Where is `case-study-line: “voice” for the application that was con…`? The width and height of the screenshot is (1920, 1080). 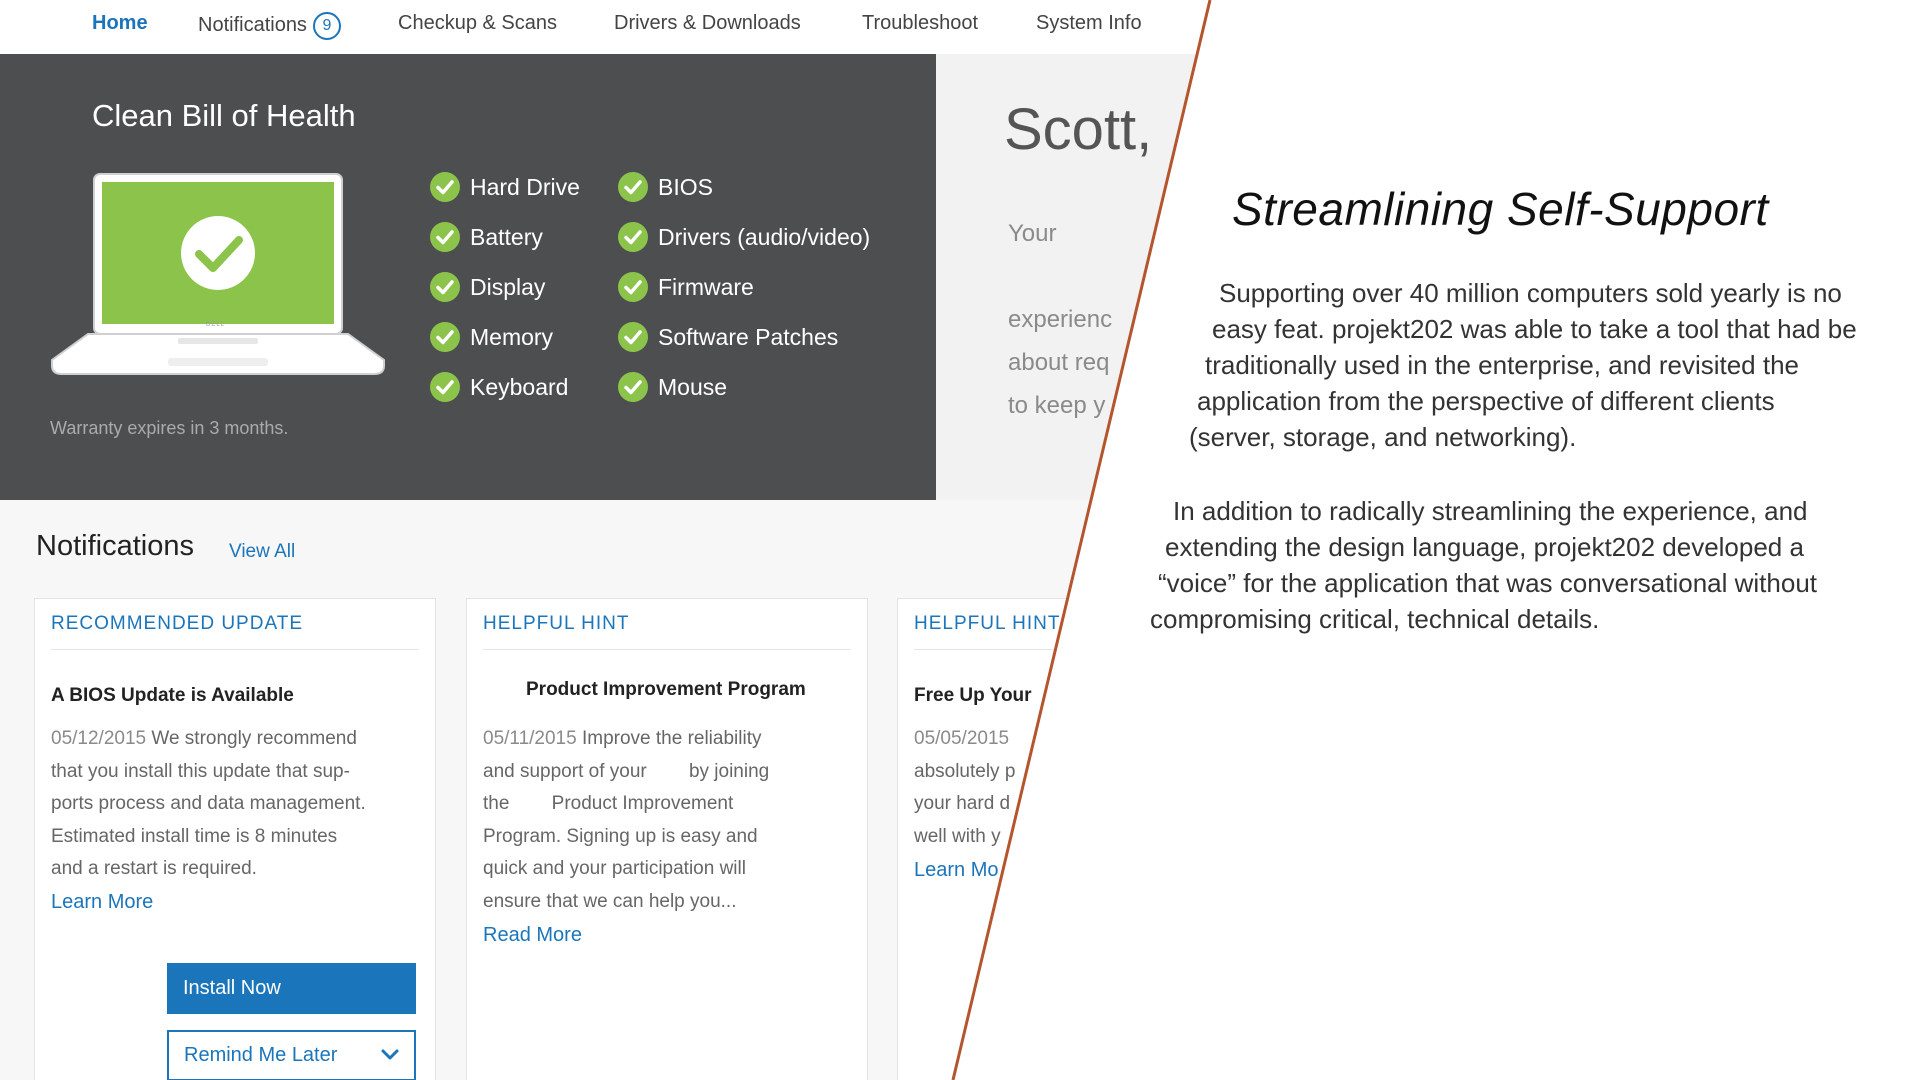
case-study-line: “voice” for the application that was con… is located at coordinates (1488, 583).